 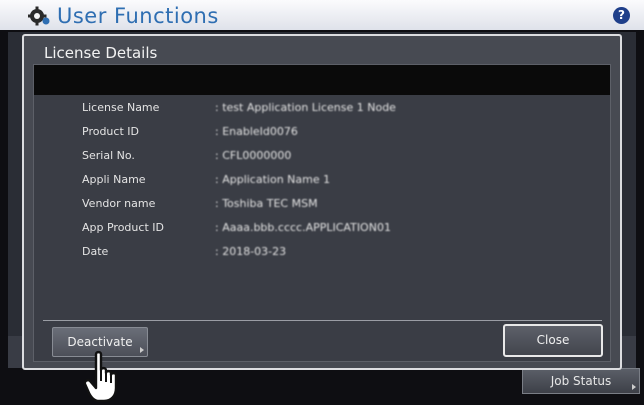 I want to click on detail-label: Date, so click(x=95, y=251).